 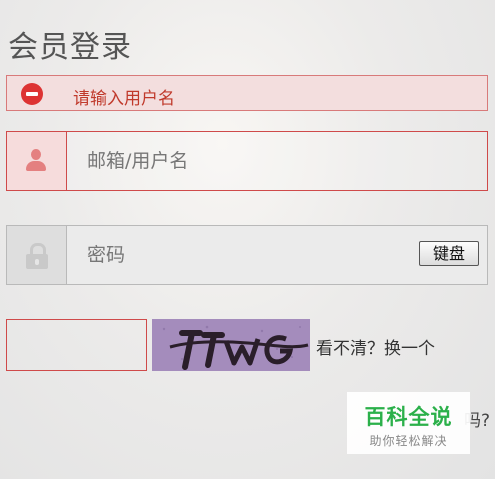 I want to click on captcha-graphic, so click(x=231, y=345).